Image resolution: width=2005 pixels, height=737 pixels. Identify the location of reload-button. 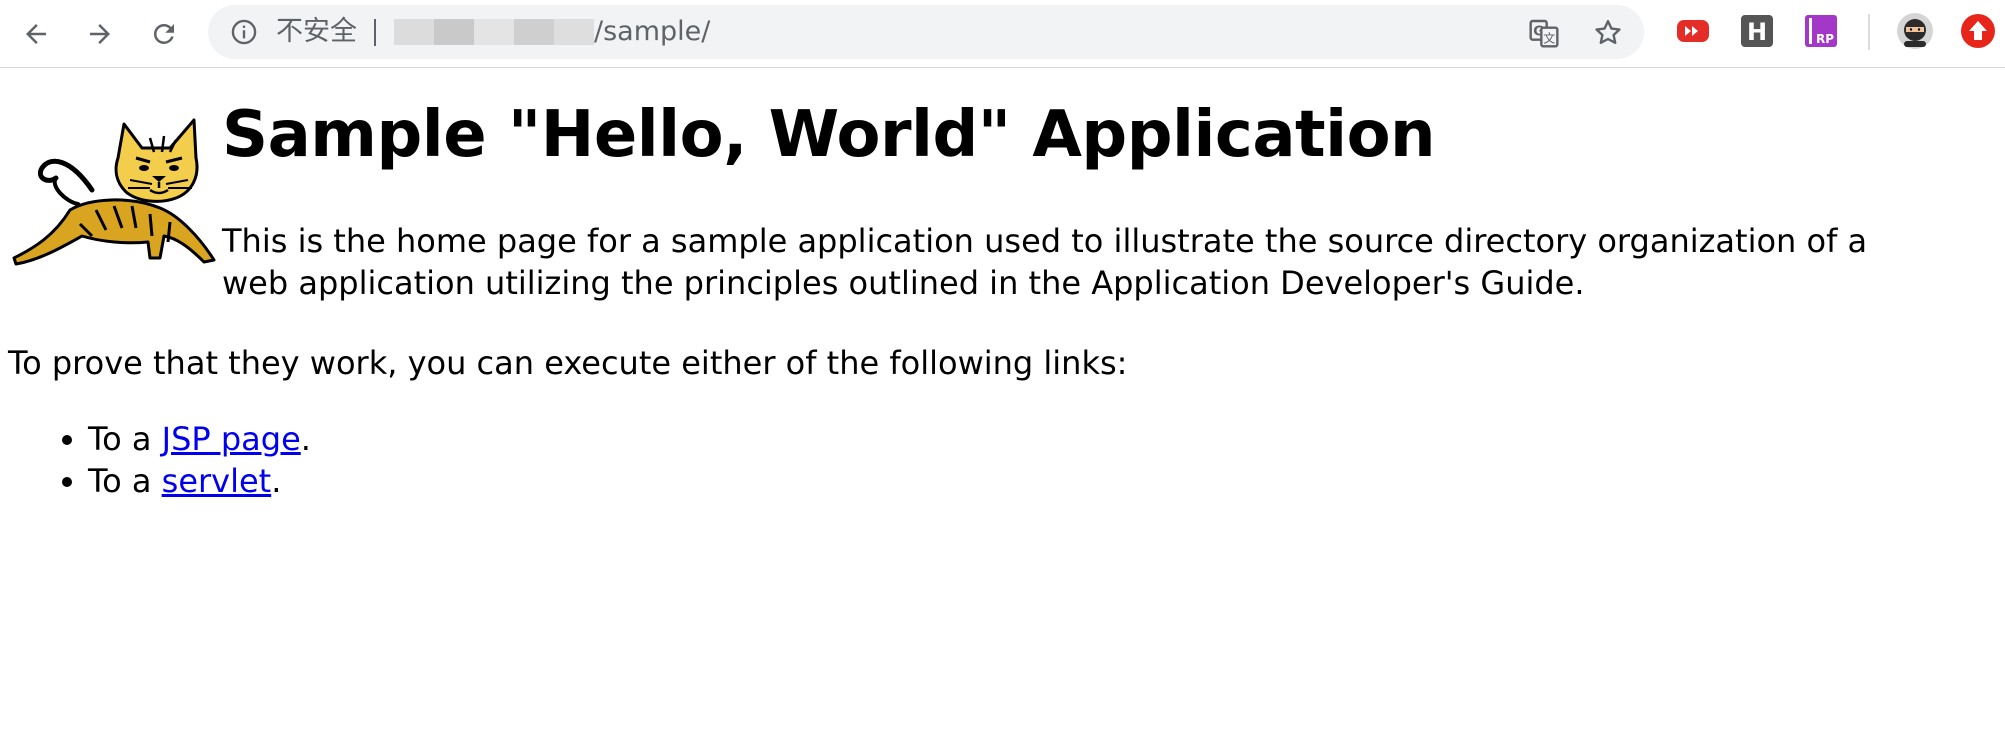
(164, 34).